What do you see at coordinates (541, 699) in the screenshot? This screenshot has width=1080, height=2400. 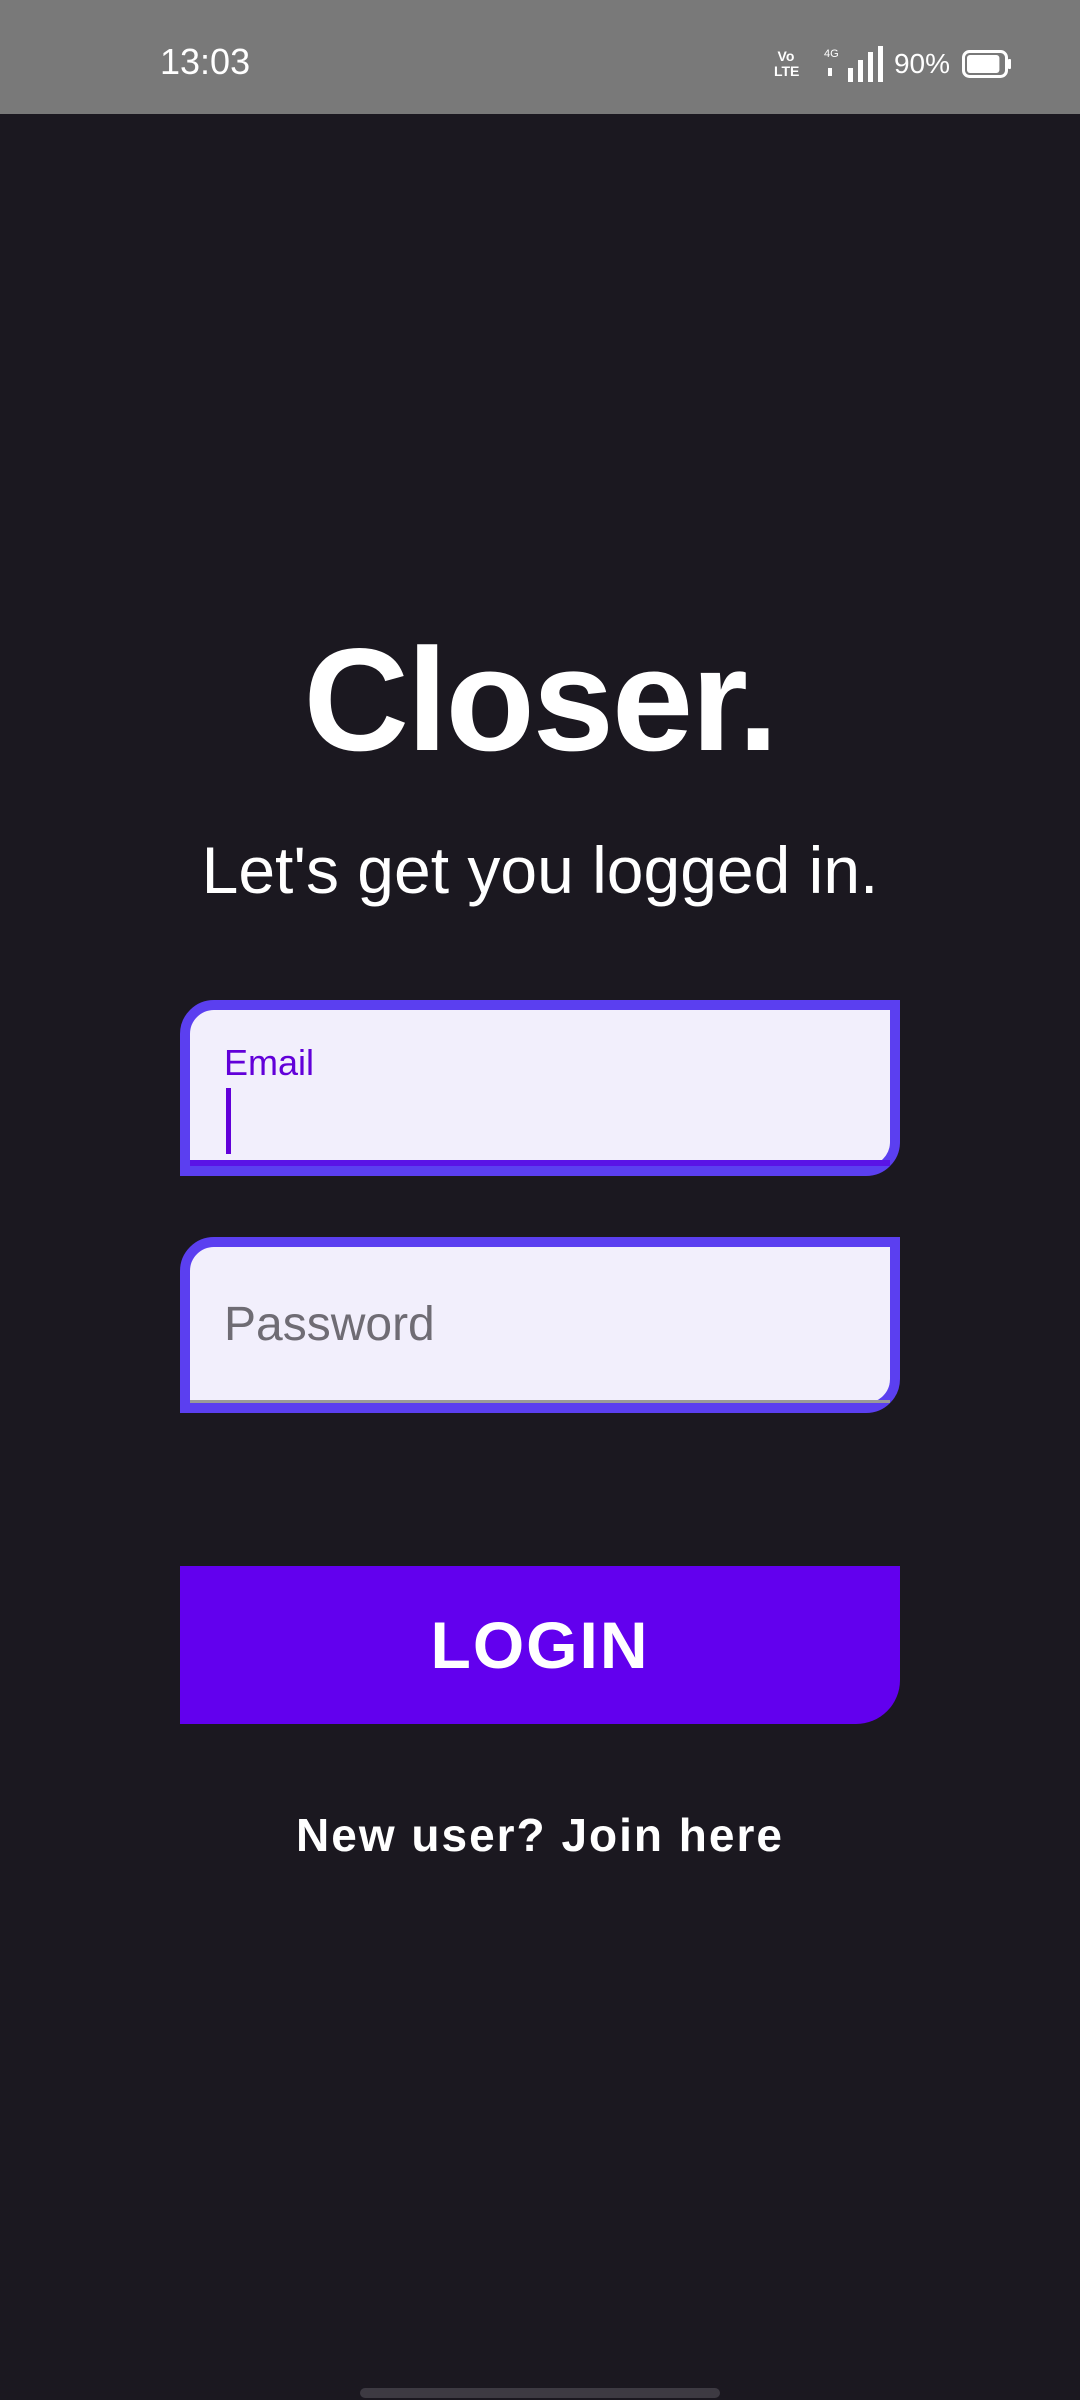 I see `app-title: Closer.` at bounding box center [541, 699].